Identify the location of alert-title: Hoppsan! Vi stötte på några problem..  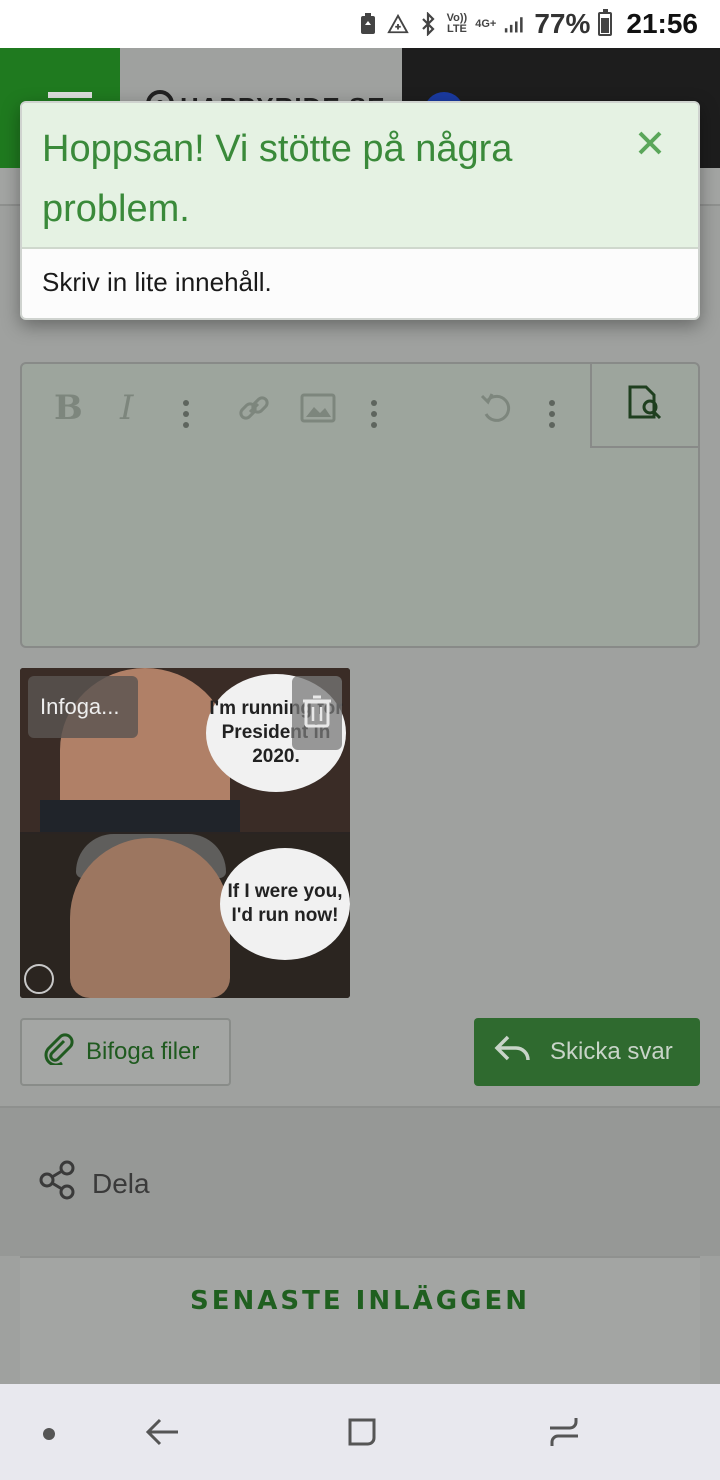
(277, 179).